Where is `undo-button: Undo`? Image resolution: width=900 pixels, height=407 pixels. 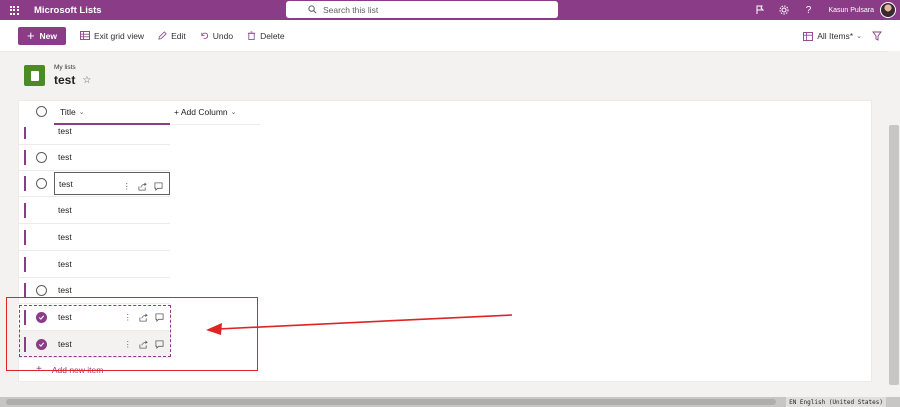 undo-button: Undo is located at coordinates (216, 36).